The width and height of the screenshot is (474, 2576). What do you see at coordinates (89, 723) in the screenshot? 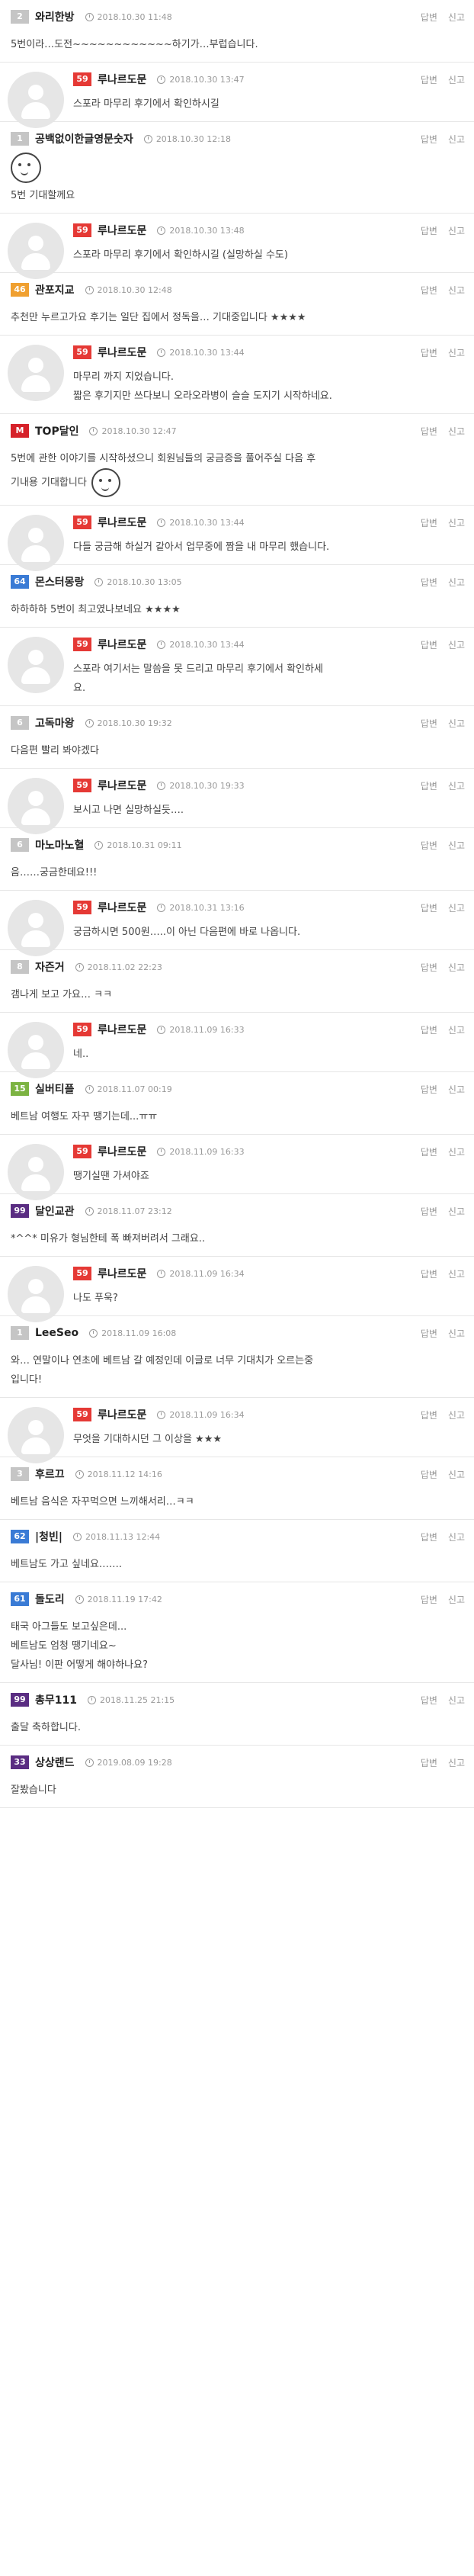
I see `clock-icon` at bounding box center [89, 723].